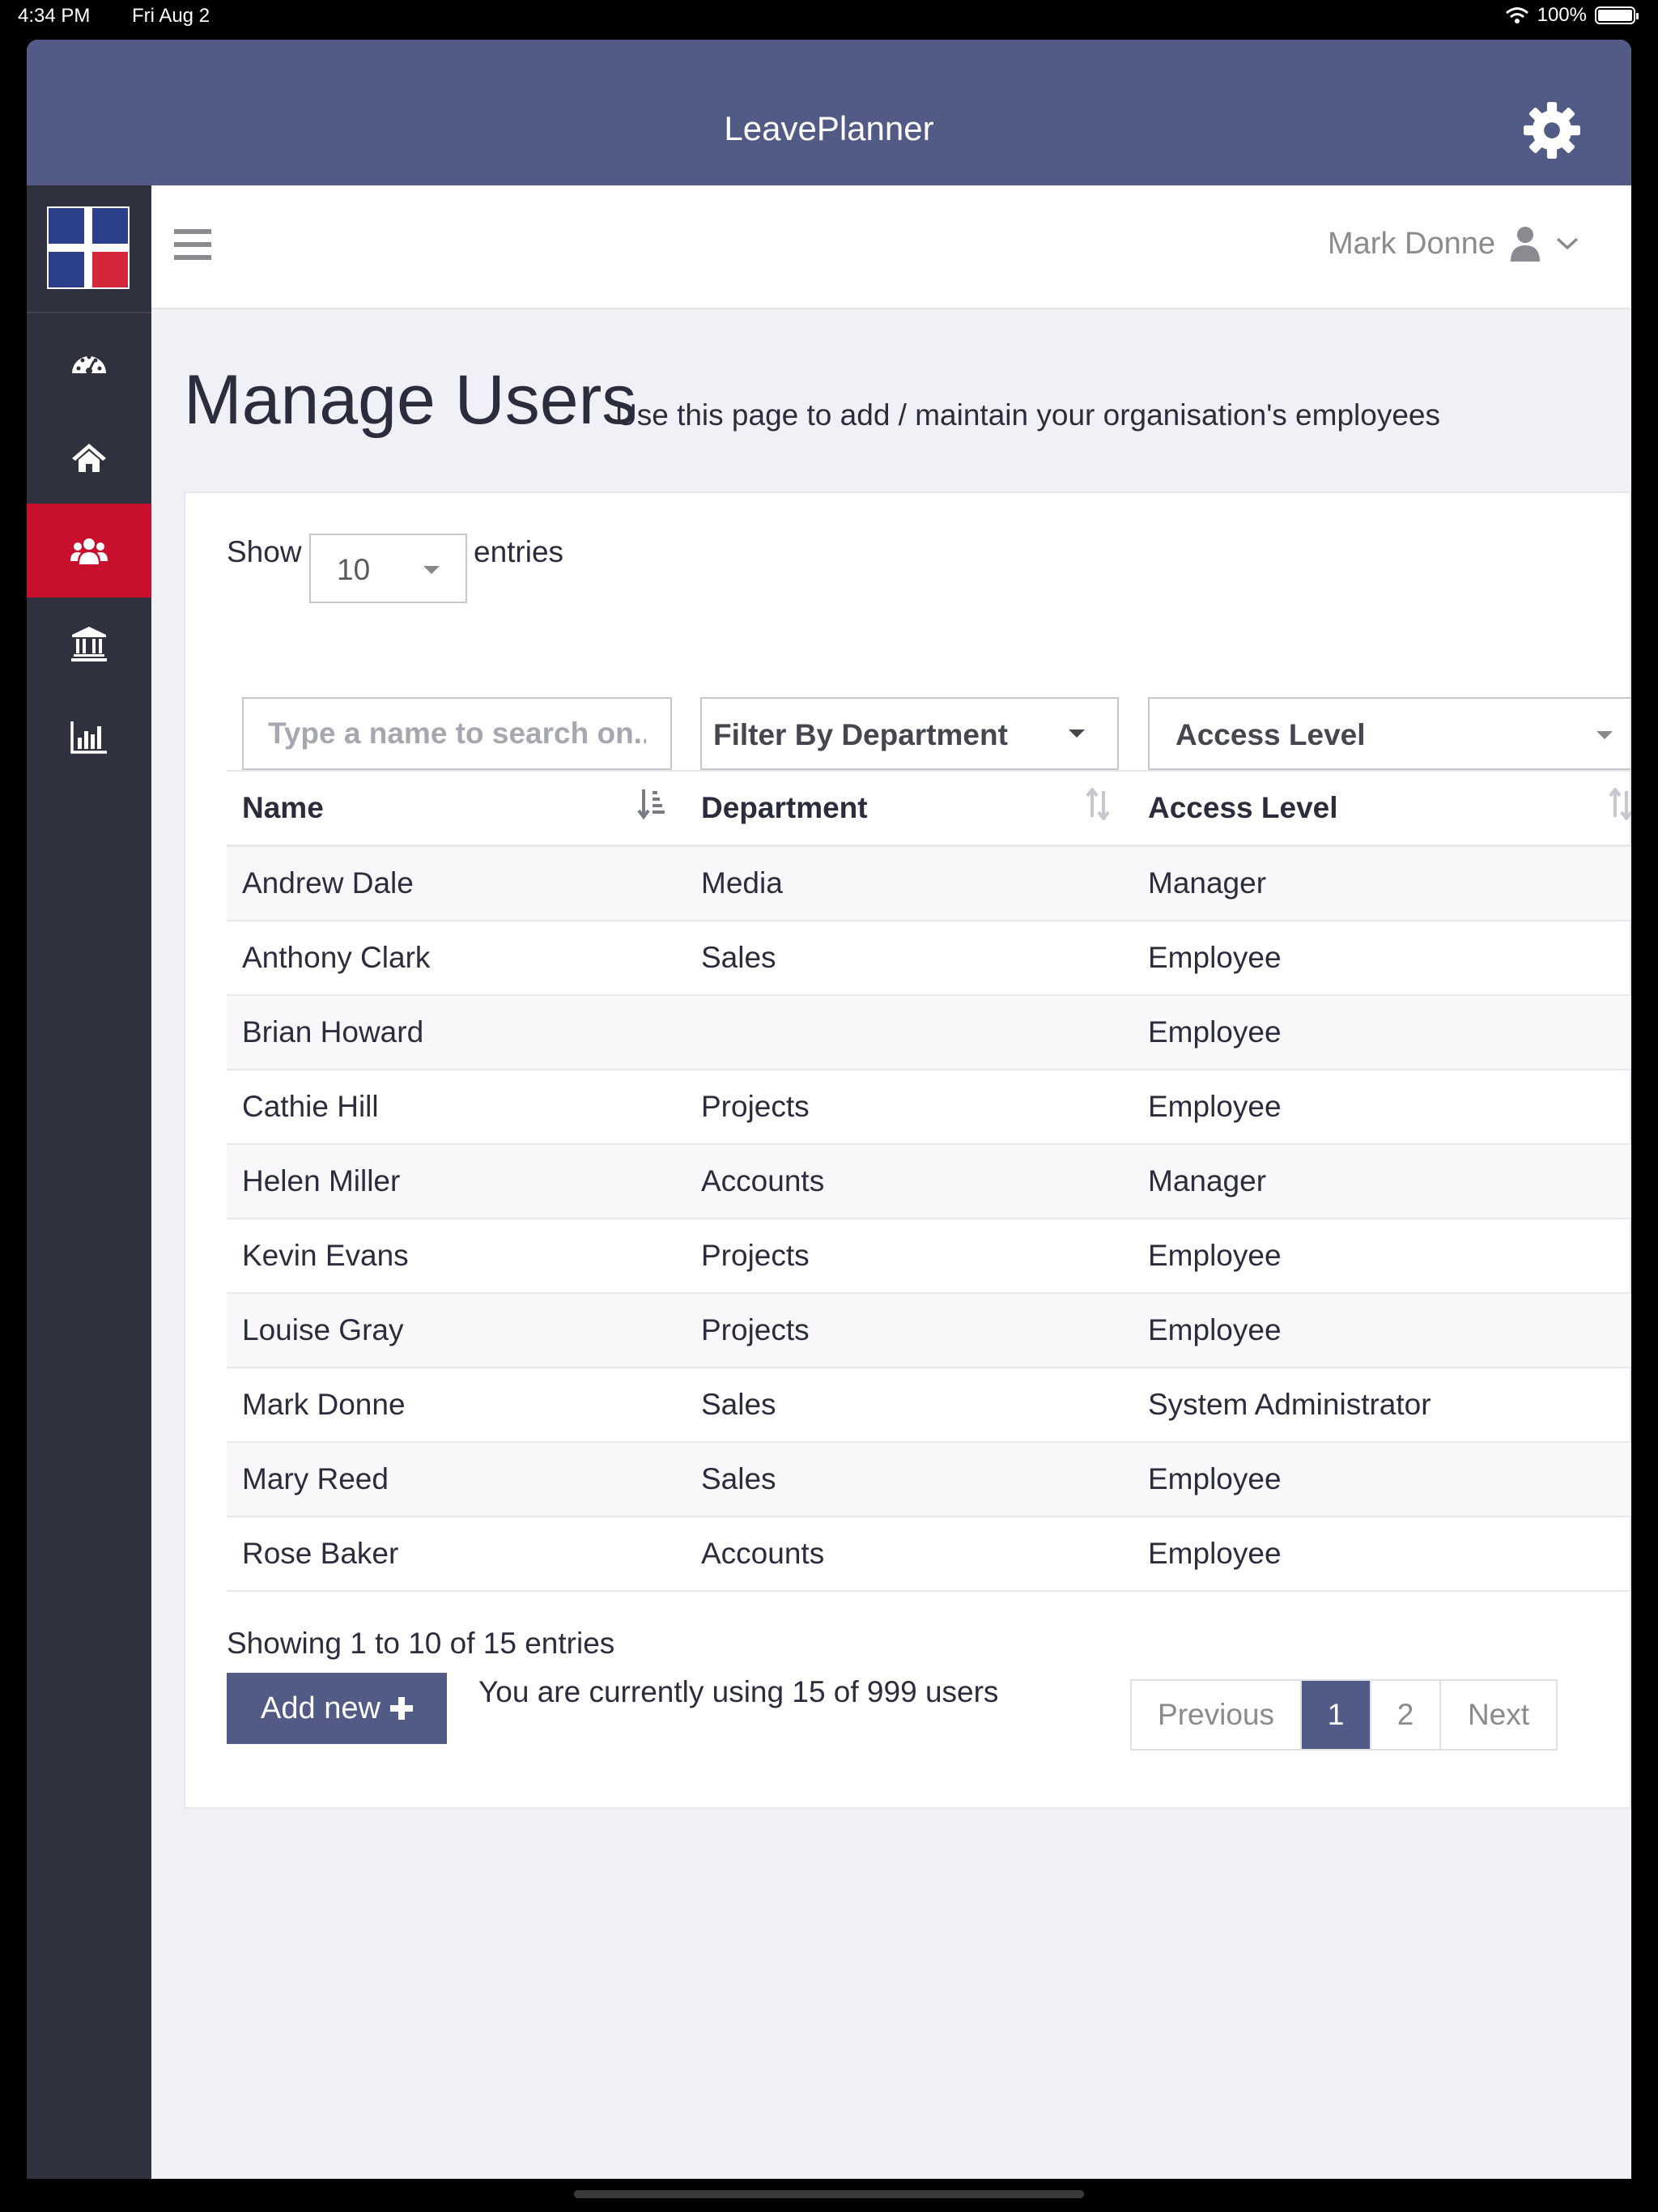  Describe the element at coordinates (929, 1555) in the screenshot. I see `table-row: Rose Baker Accounts Employee` at that location.